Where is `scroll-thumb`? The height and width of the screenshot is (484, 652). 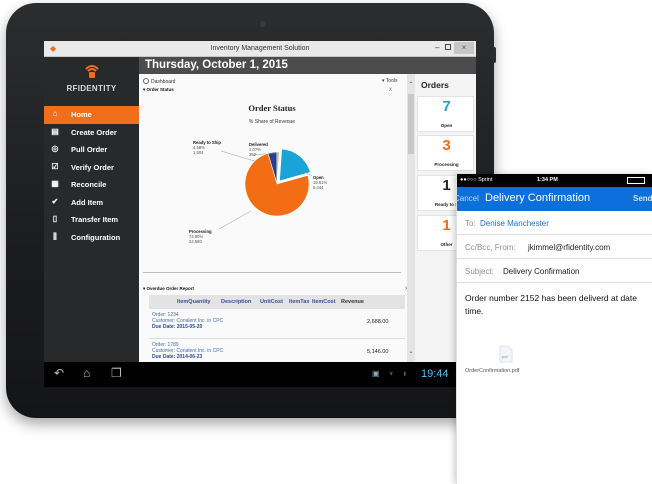
scroll-thumb is located at coordinates (411, 124).